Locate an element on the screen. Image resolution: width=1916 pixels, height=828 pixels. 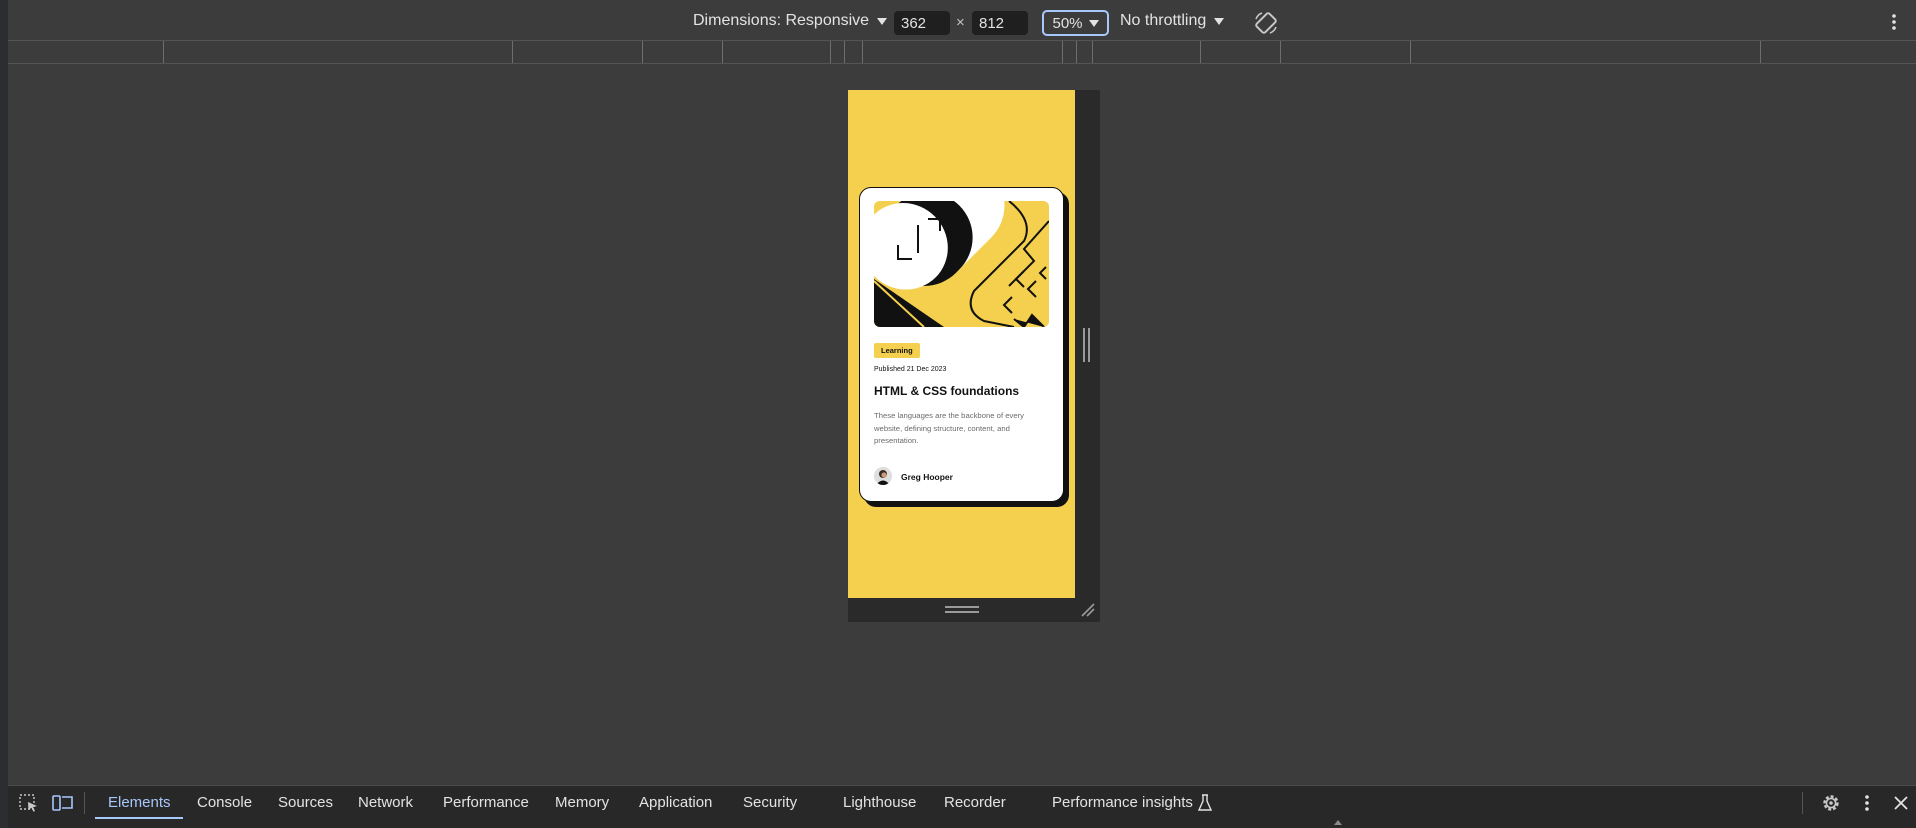
media-query-ruler is located at coordinates (962, 52).